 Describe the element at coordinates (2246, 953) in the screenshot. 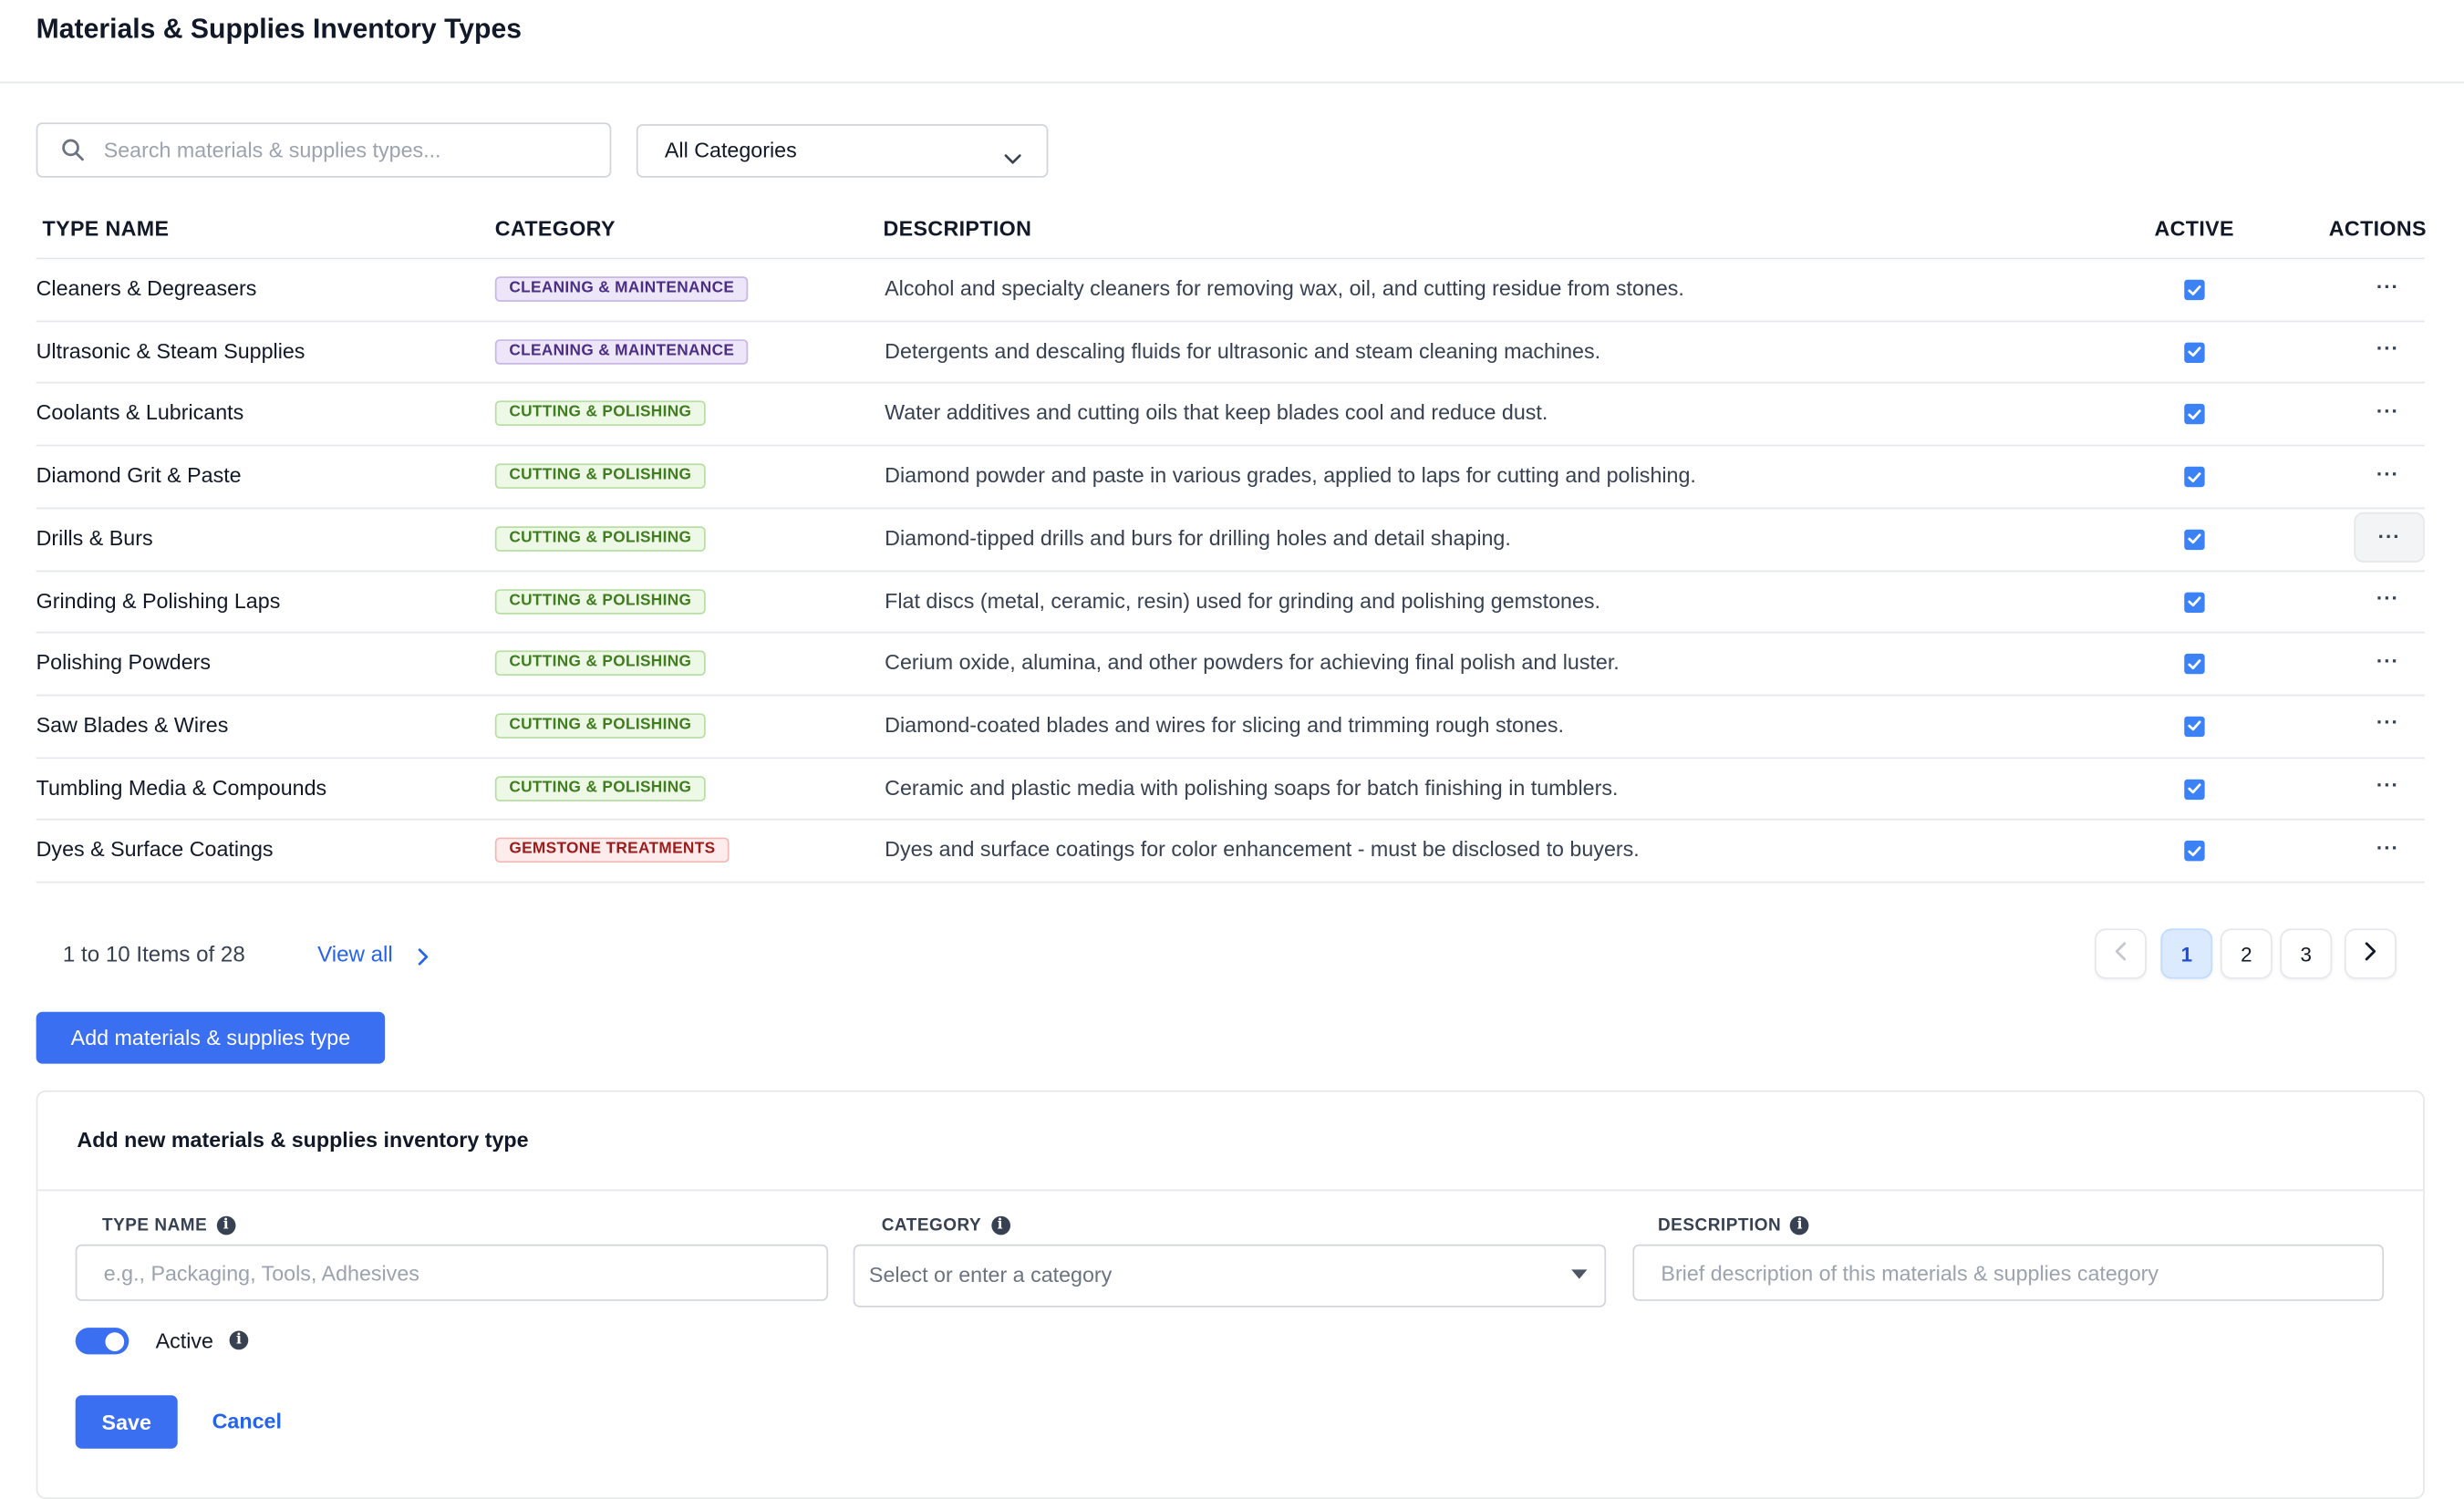

I see `pagination-page-2: 2` at that location.